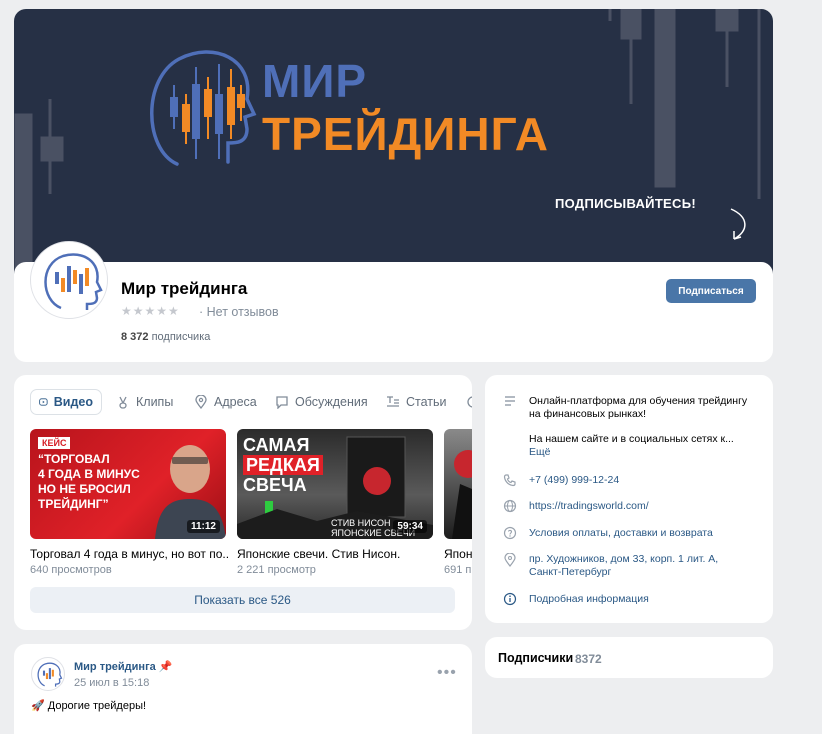  Describe the element at coordinates (574, 480) in the screenshot. I see `phone-link: +7 (499) 999-12-24` at that location.